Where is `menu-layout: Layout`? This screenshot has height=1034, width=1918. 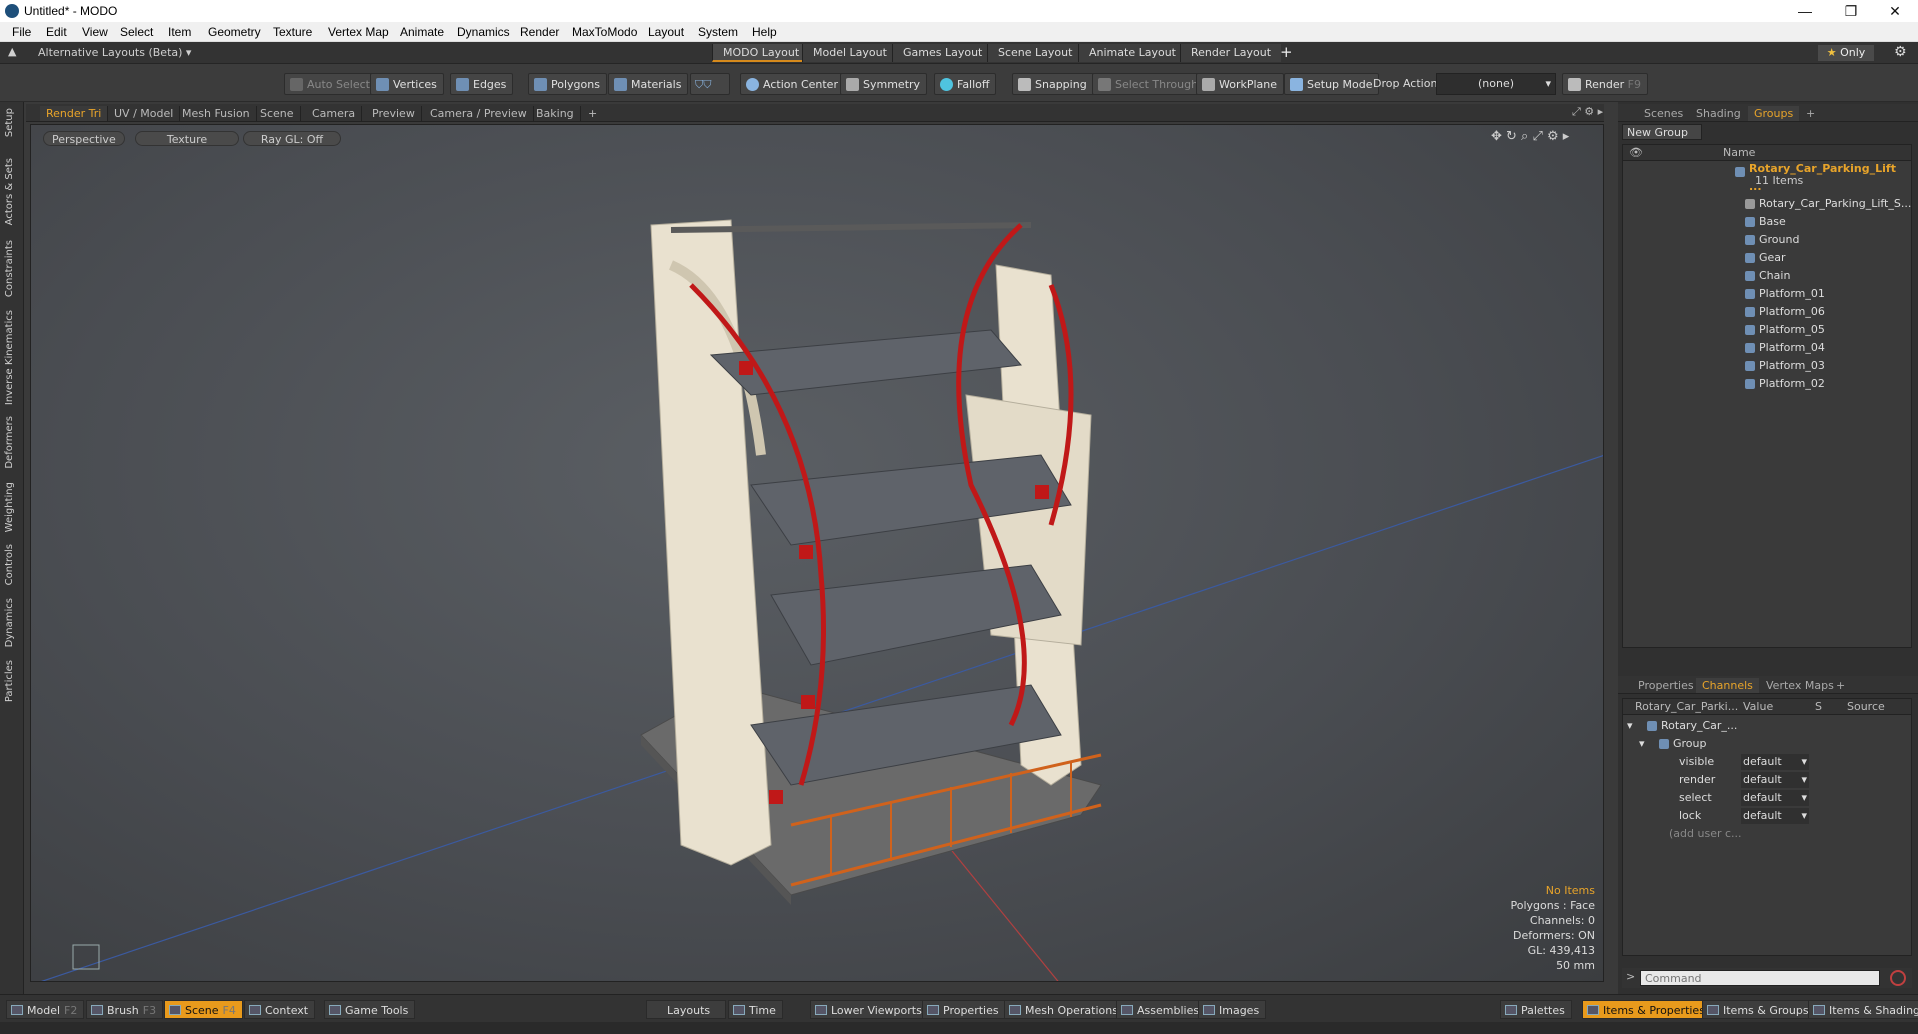
menu-layout: Layout is located at coordinates (666, 32).